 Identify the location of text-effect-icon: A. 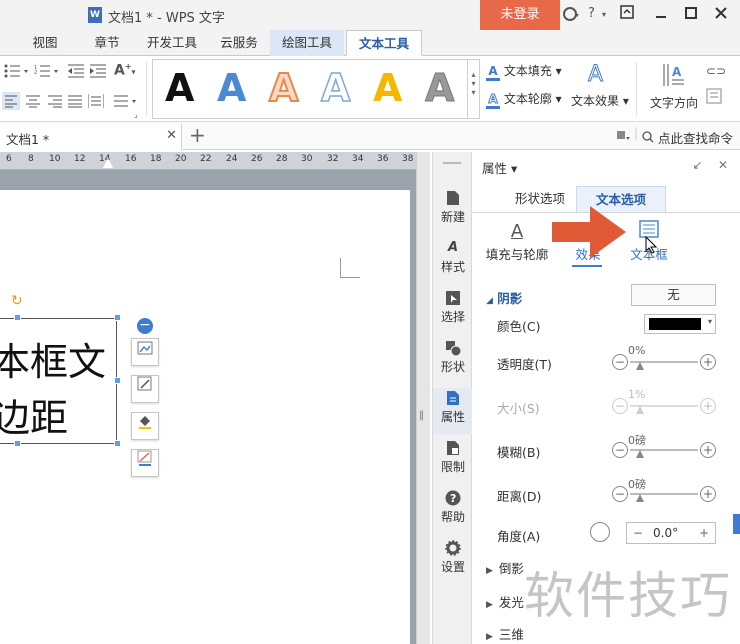
(595, 75).